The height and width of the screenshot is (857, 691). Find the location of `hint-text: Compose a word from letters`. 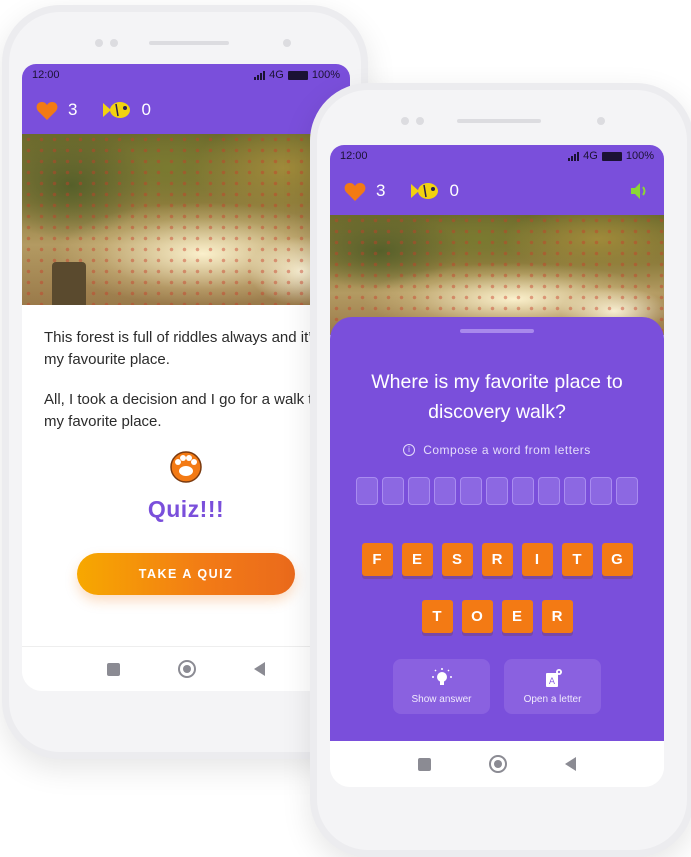

hint-text: Compose a word from letters is located at coordinates (507, 450).